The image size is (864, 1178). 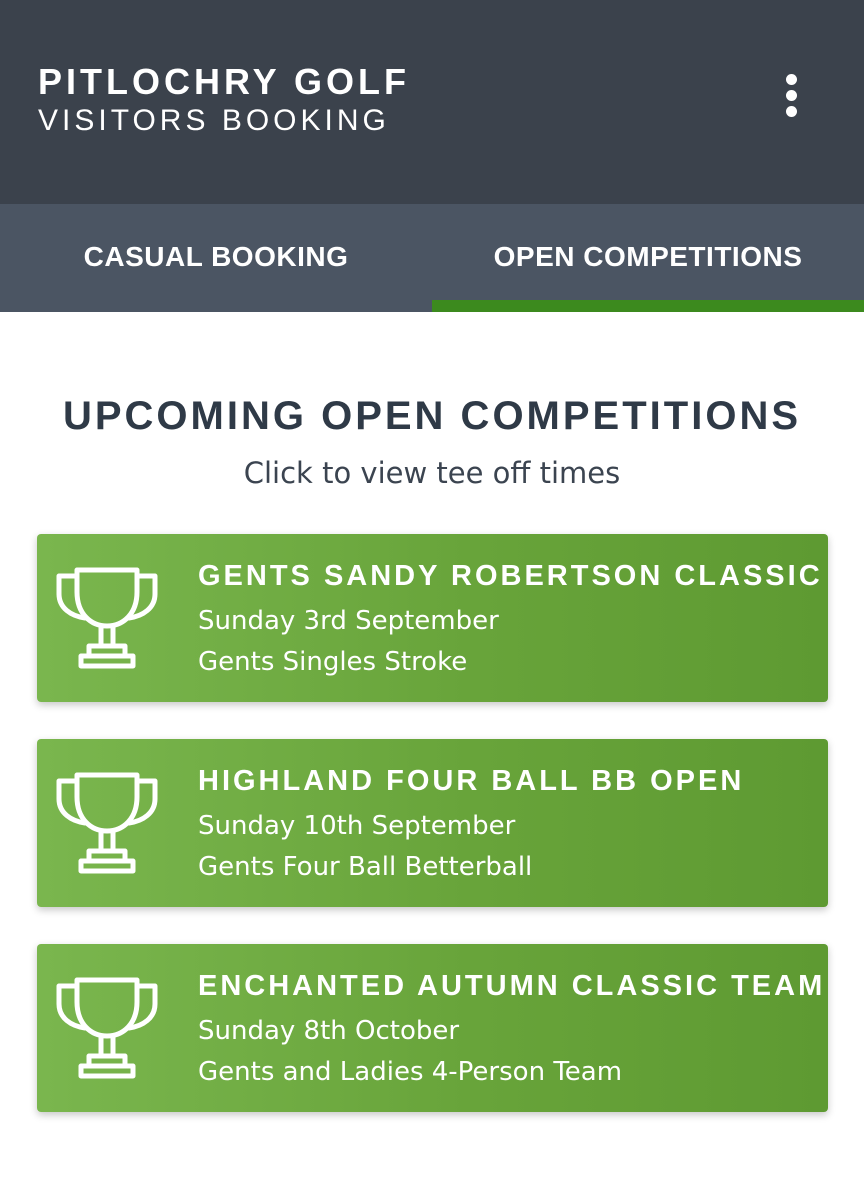 I want to click on tab-open-competitions: OPEN COMPETITIONS, so click(x=648, y=258).